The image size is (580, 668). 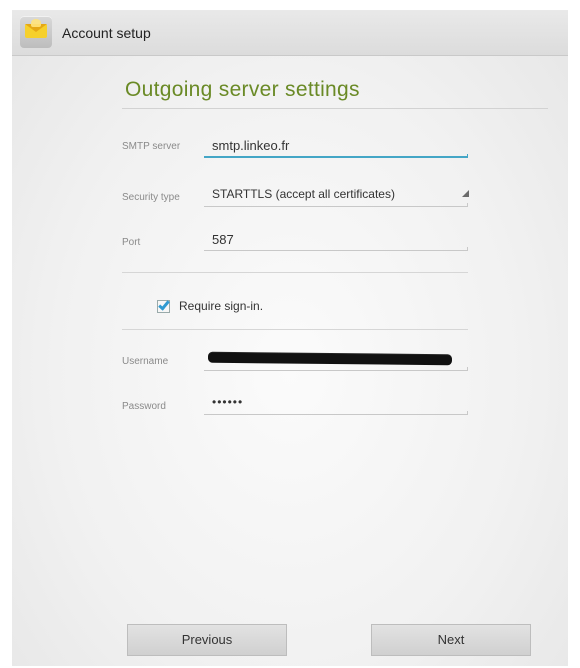 What do you see at coordinates (151, 197) in the screenshot?
I see `security-type-label: Security type` at bounding box center [151, 197].